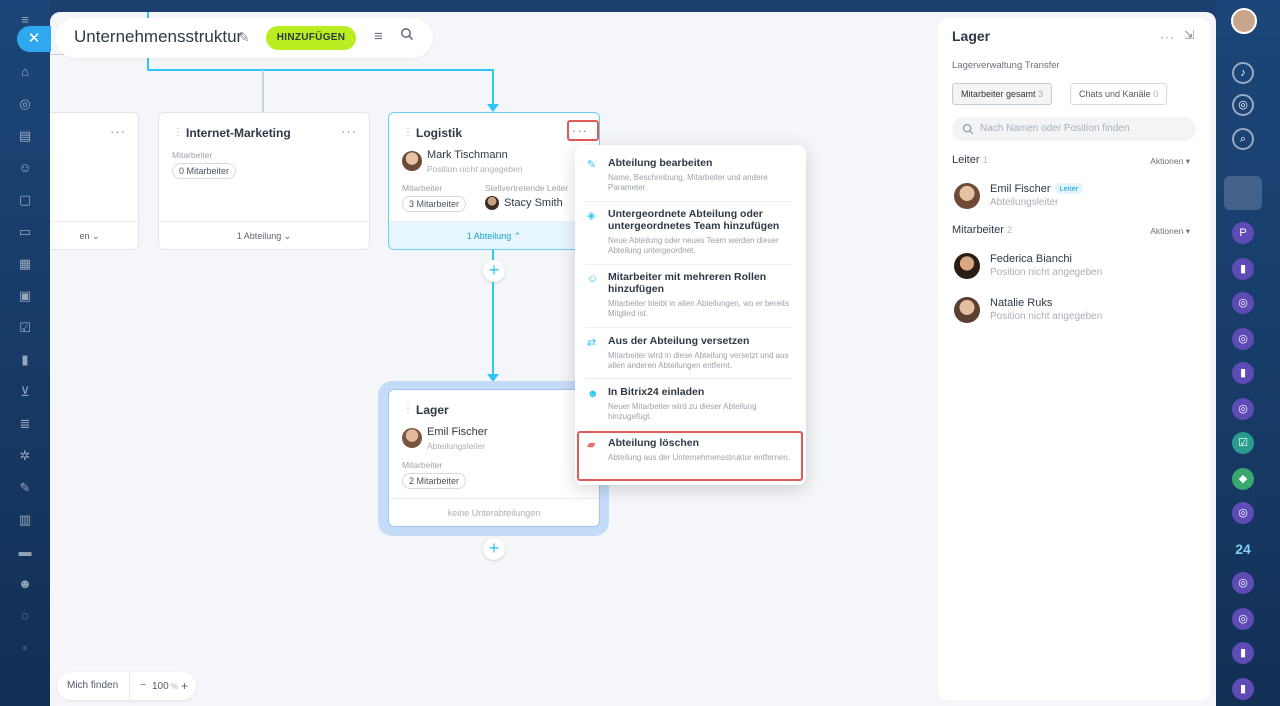 This screenshot has height=706, width=1280. What do you see at coordinates (25, 552) in the screenshot?
I see `cards-icon: ▬` at bounding box center [25, 552].